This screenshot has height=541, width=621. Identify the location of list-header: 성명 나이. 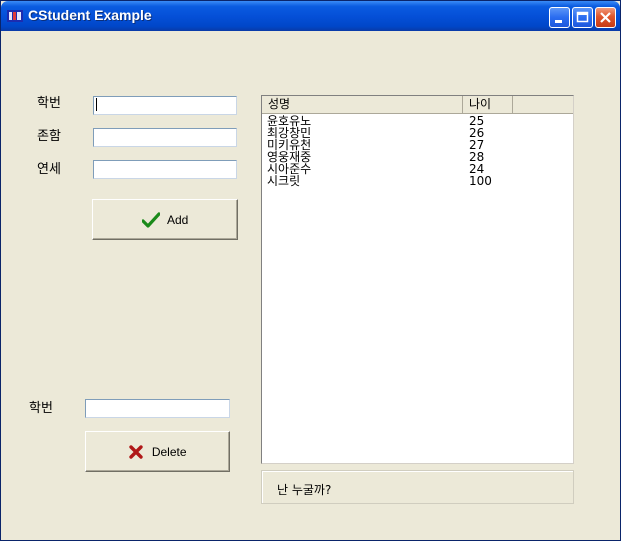
(417, 105).